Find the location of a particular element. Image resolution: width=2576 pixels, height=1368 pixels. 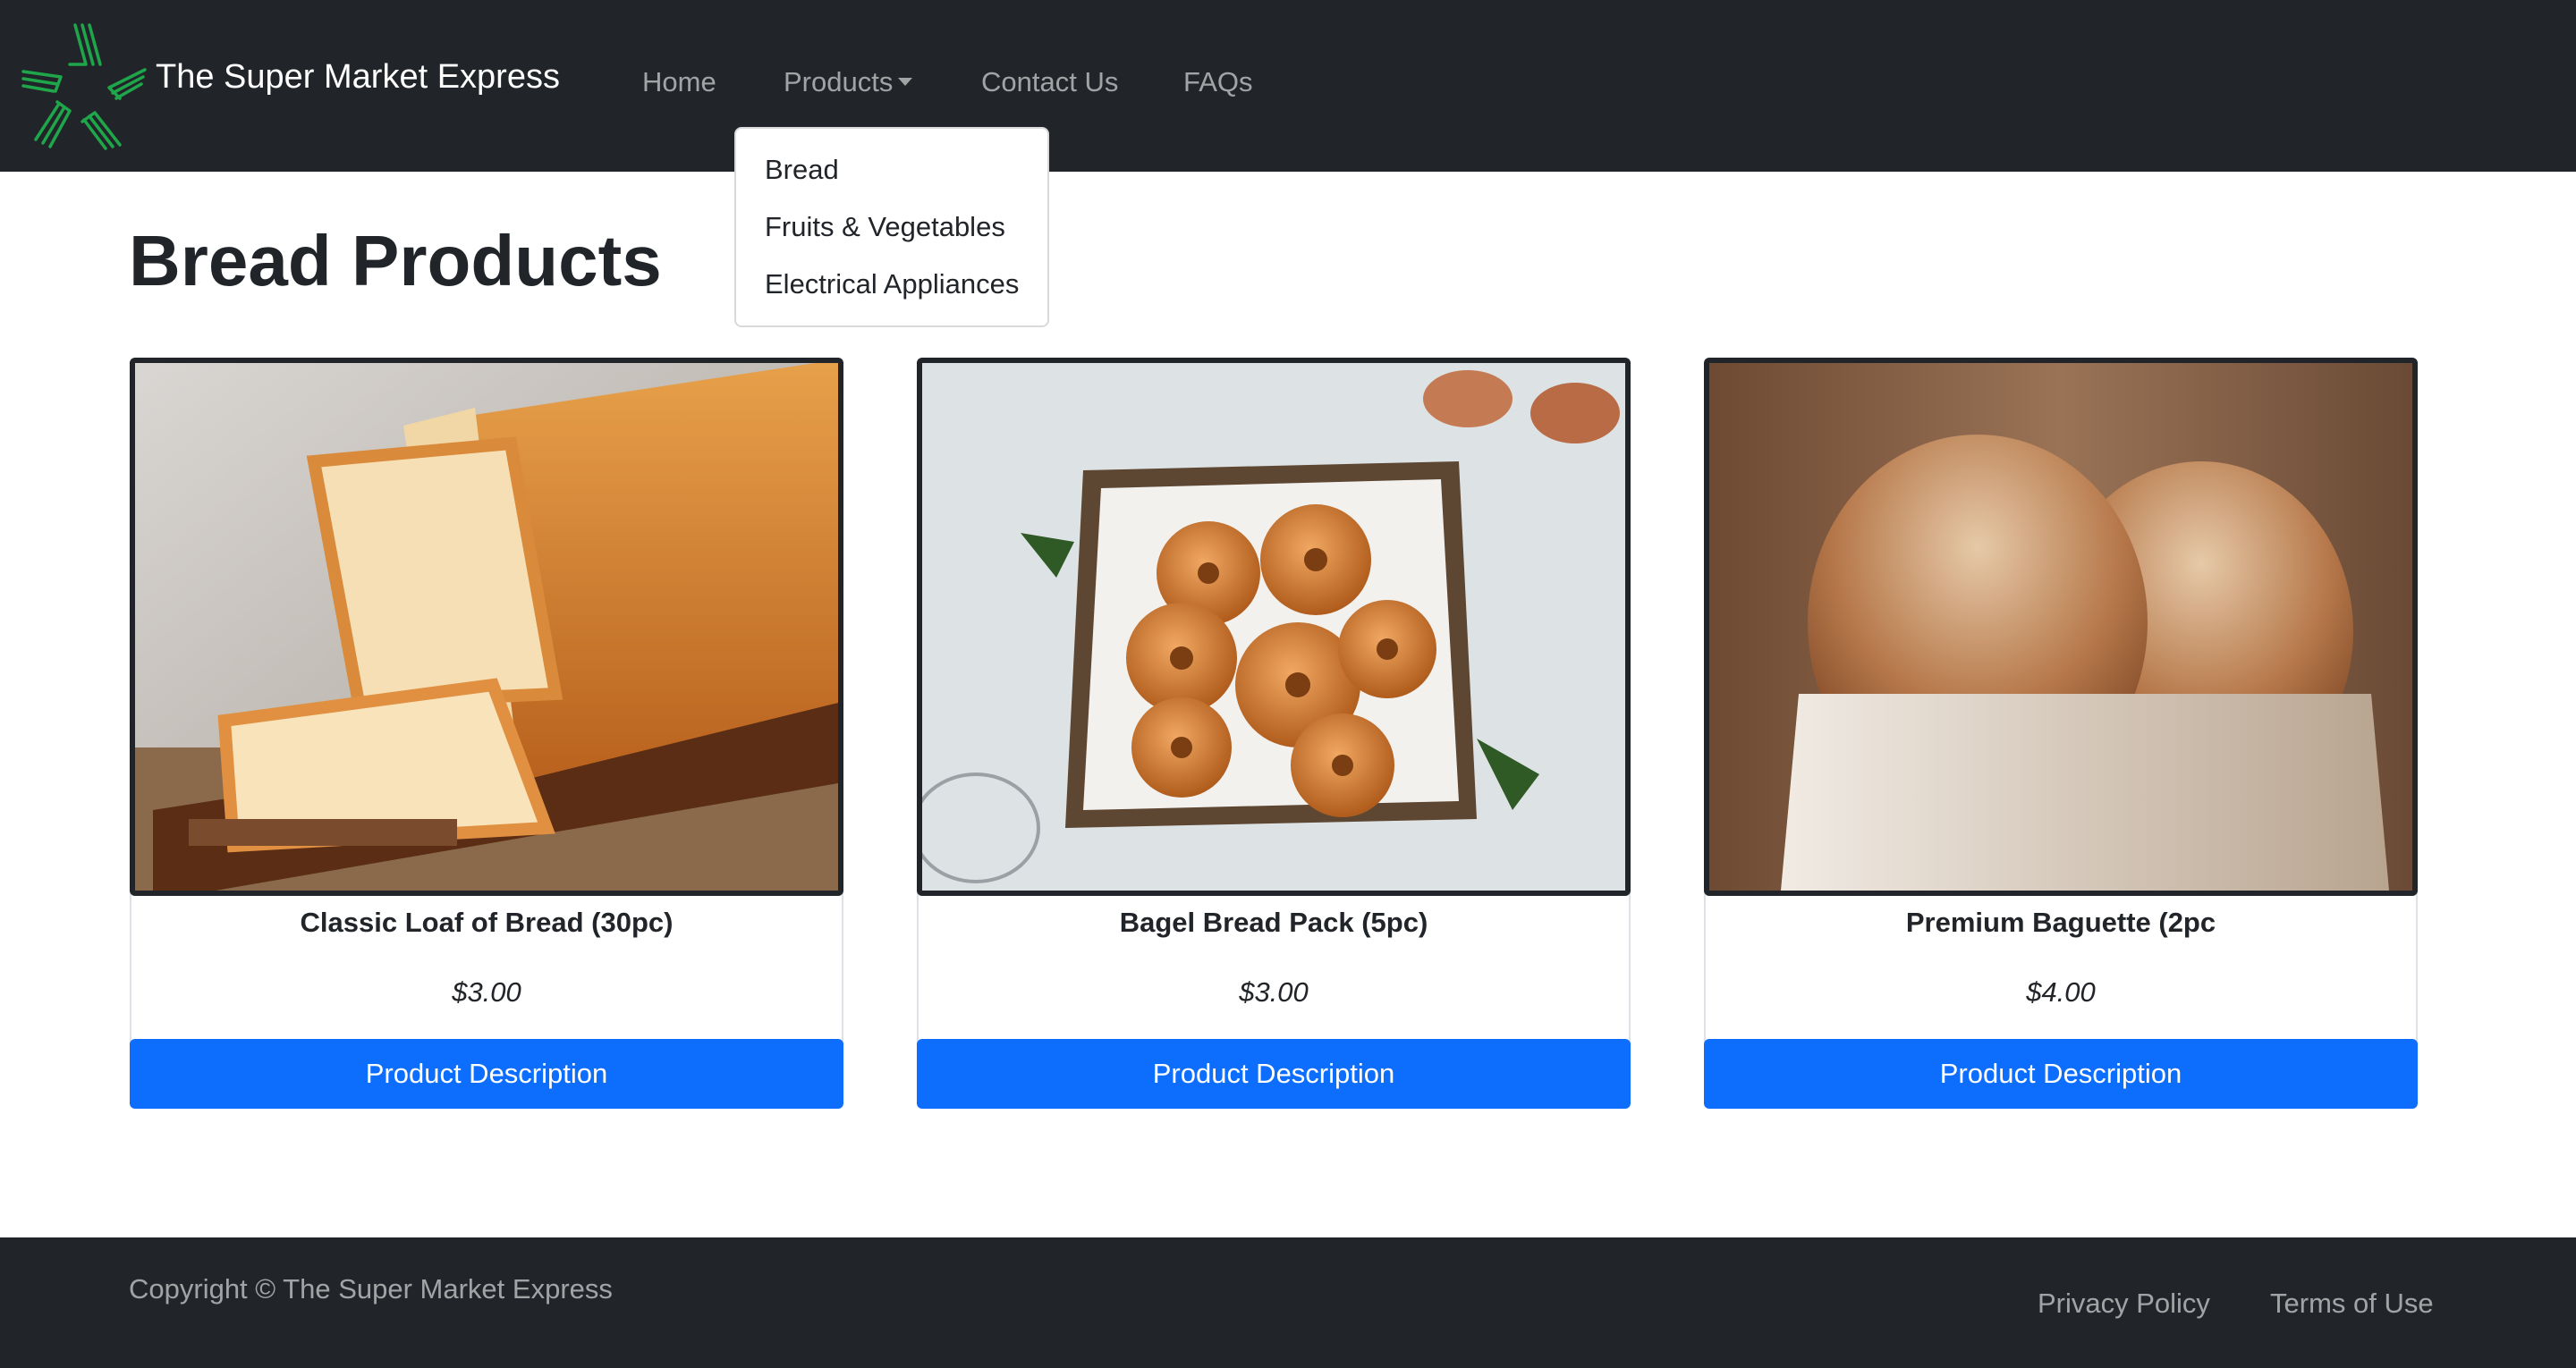

sliced-bread-loaf-image is located at coordinates (486, 627).